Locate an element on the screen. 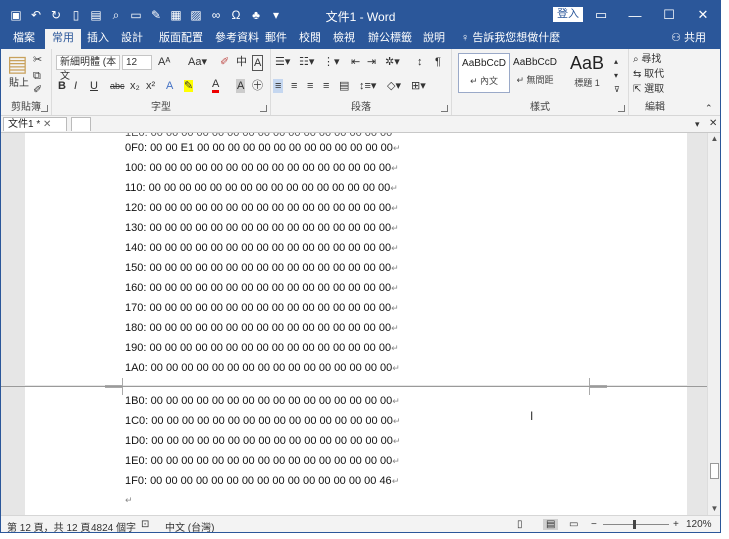 The width and height of the screenshot is (729, 539). tab-home: 常用 is located at coordinates (63, 39).